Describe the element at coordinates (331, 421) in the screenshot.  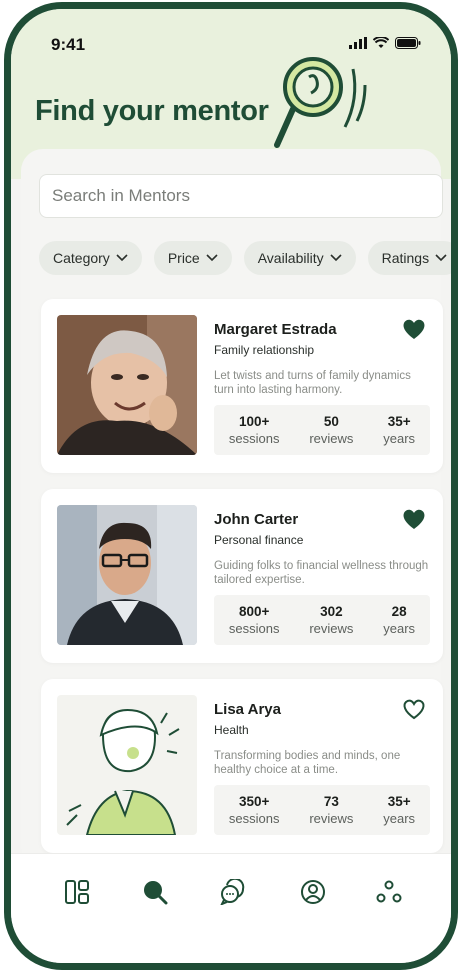
I see `stat-value: 50` at that location.